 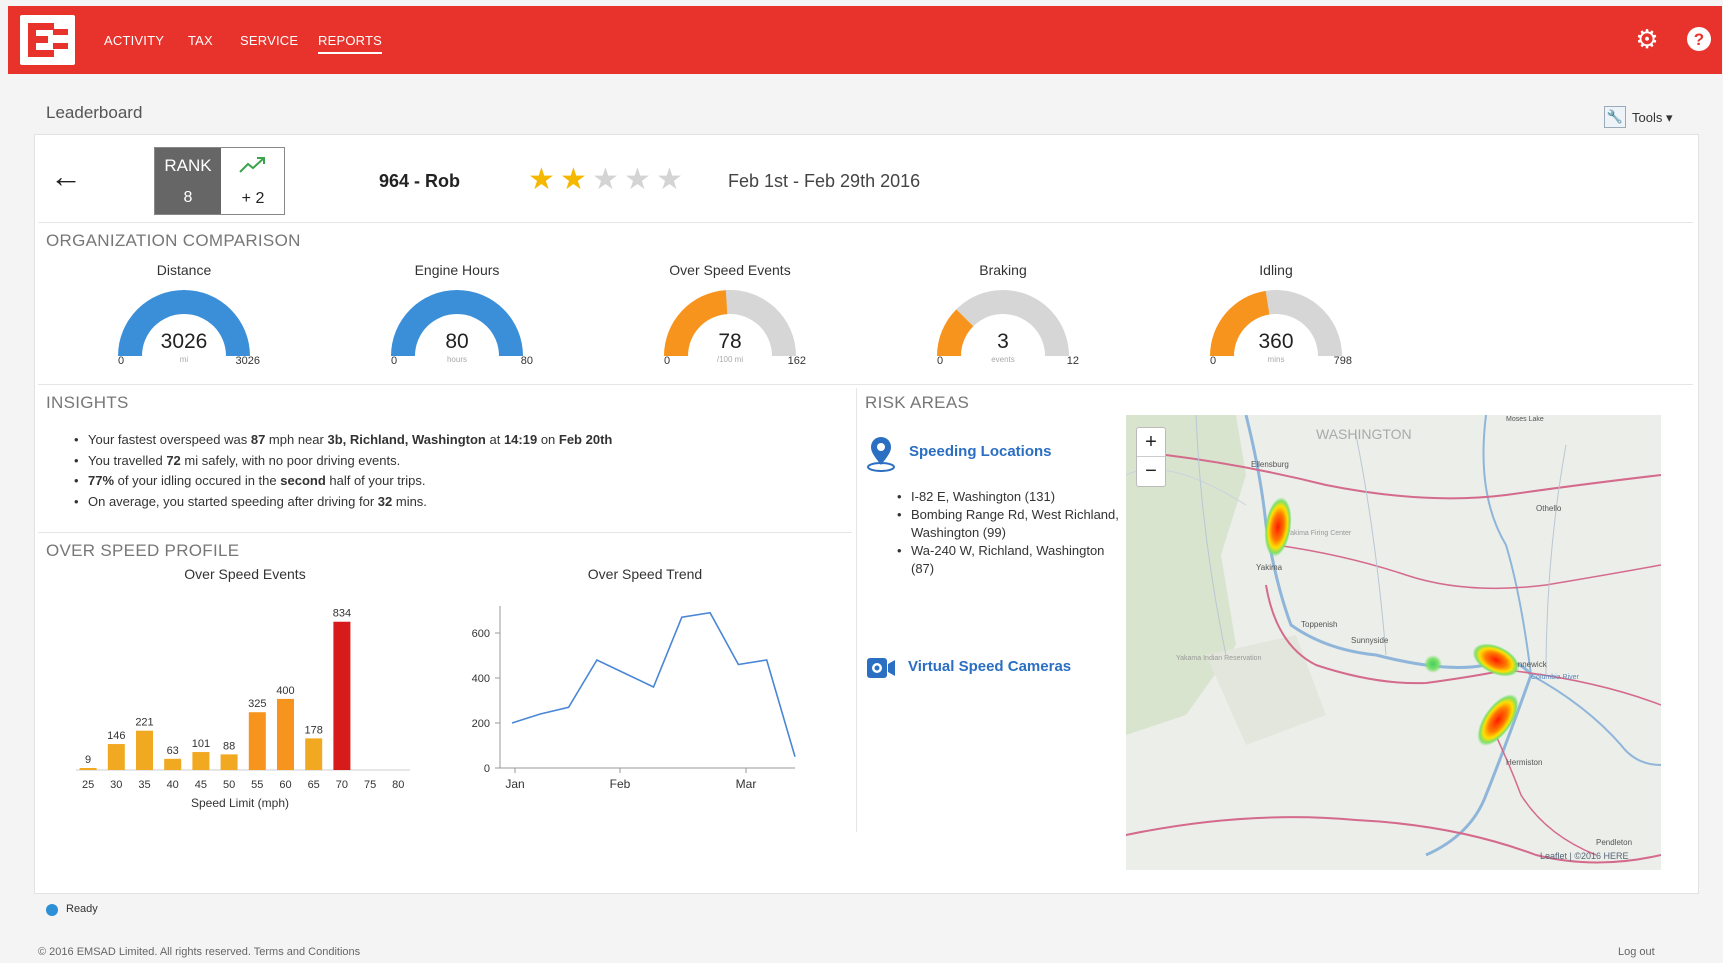 What do you see at coordinates (1549, 508) in the screenshot?
I see `svg-text: Othello` at bounding box center [1549, 508].